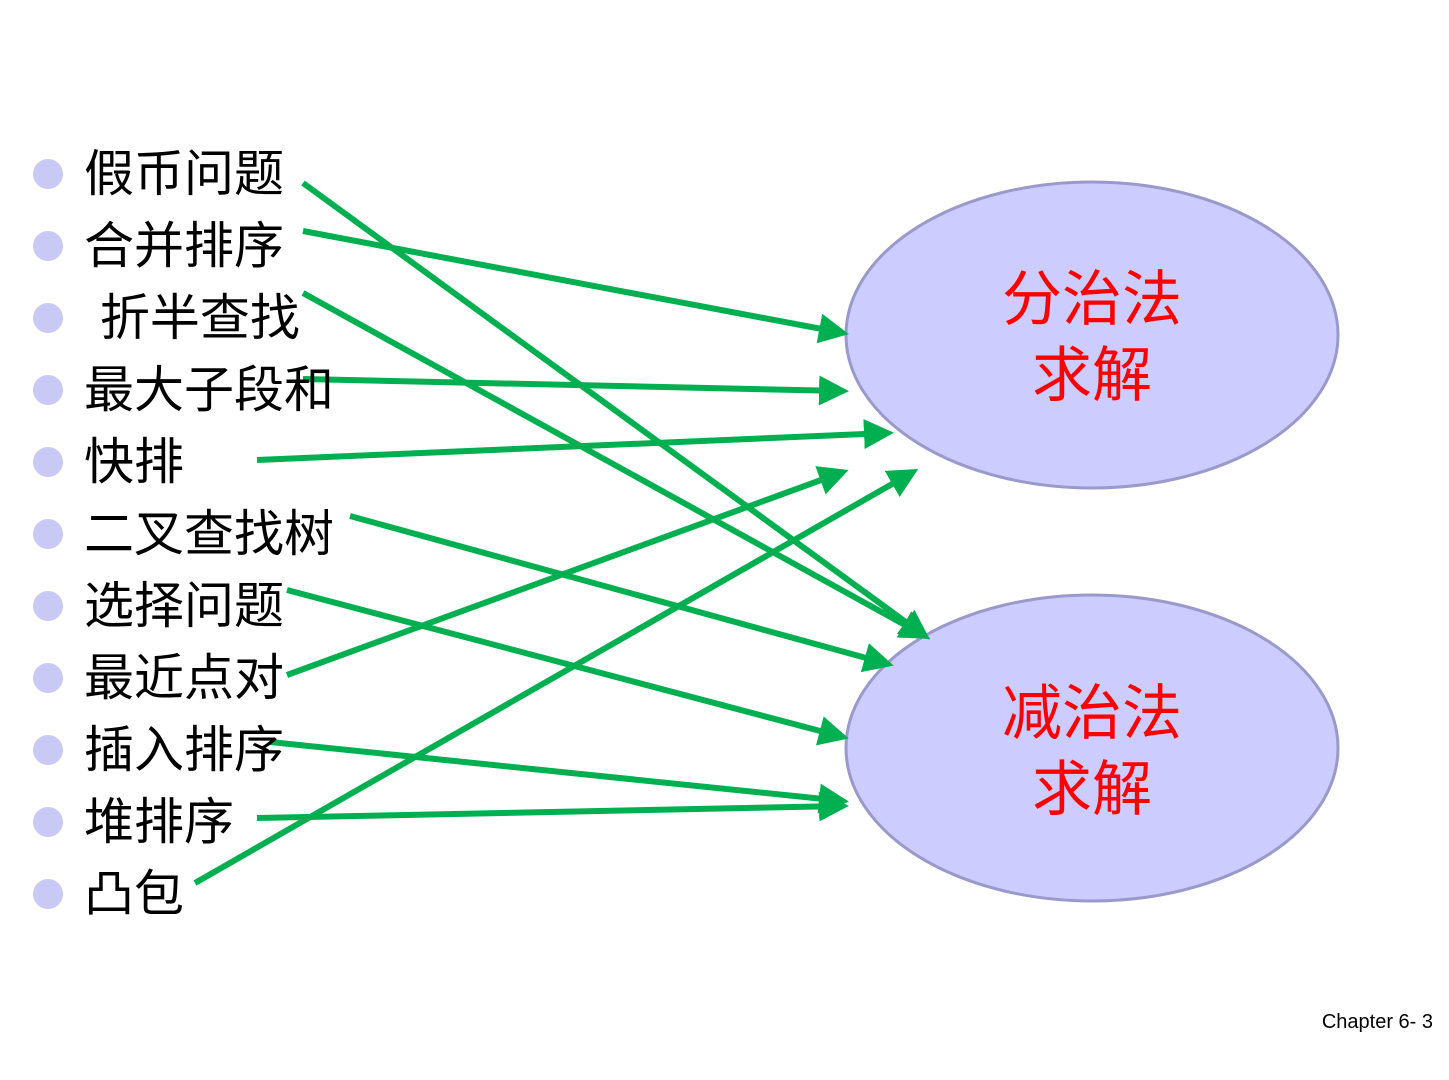 The height and width of the screenshot is (1080, 1449). Describe the element at coordinates (1092, 338) in the screenshot. I see `divide-conquer-label: 分治法 求解` at that location.